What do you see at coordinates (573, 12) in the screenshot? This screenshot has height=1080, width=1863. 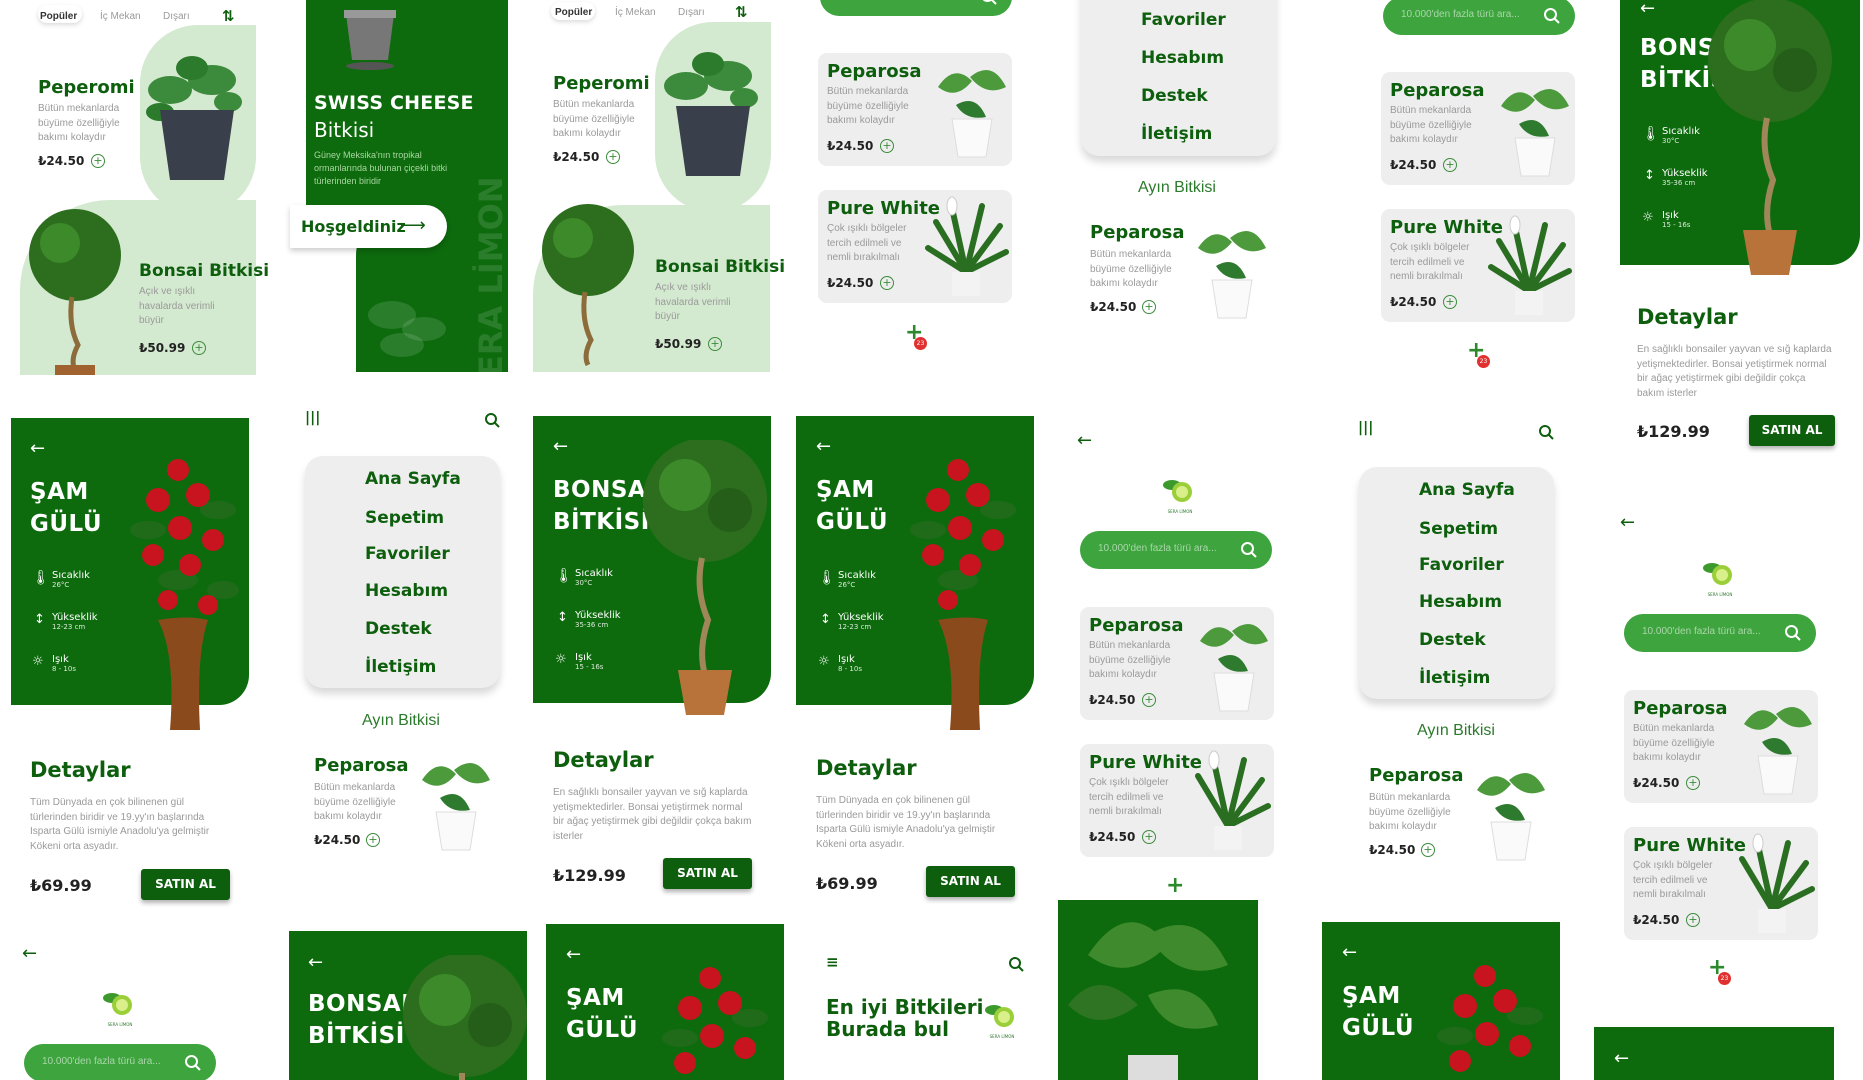 I see `tab-popular: Popüler` at bounding box center [573, 12].